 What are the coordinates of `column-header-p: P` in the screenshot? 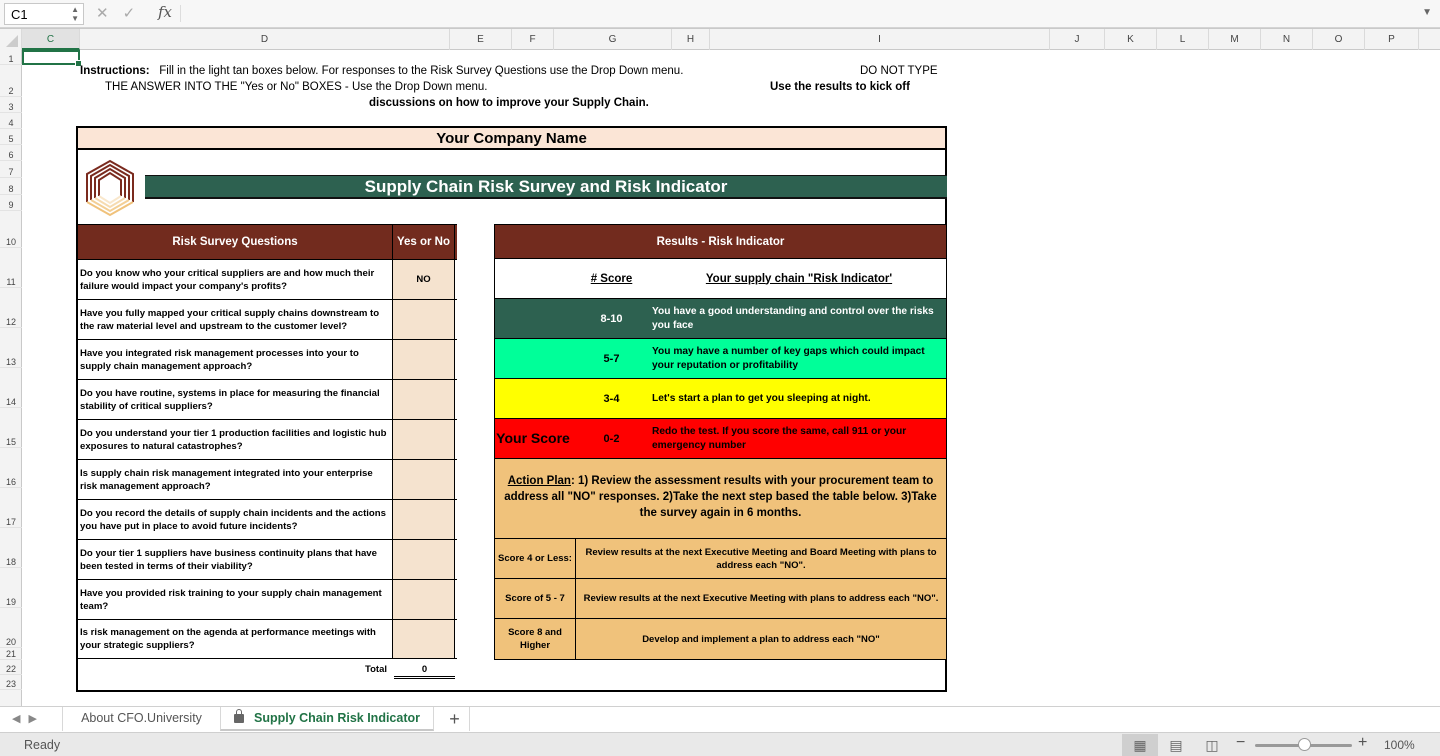 It's located at (1392, 39).